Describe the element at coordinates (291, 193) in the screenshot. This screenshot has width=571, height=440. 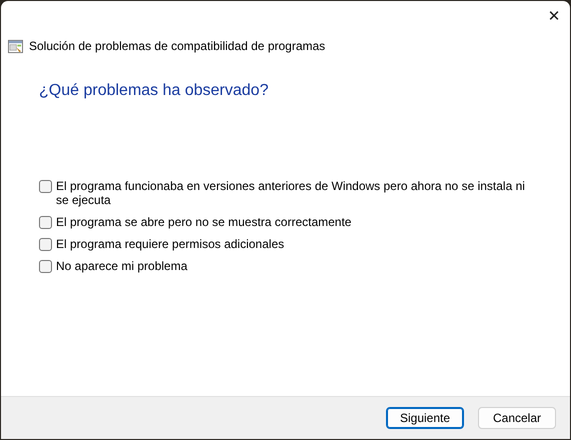
I see `checkbox-label: El programa funcionaba en versiones anteriores de Windows pero ahora no se instala ni se ejecuta` at that location.